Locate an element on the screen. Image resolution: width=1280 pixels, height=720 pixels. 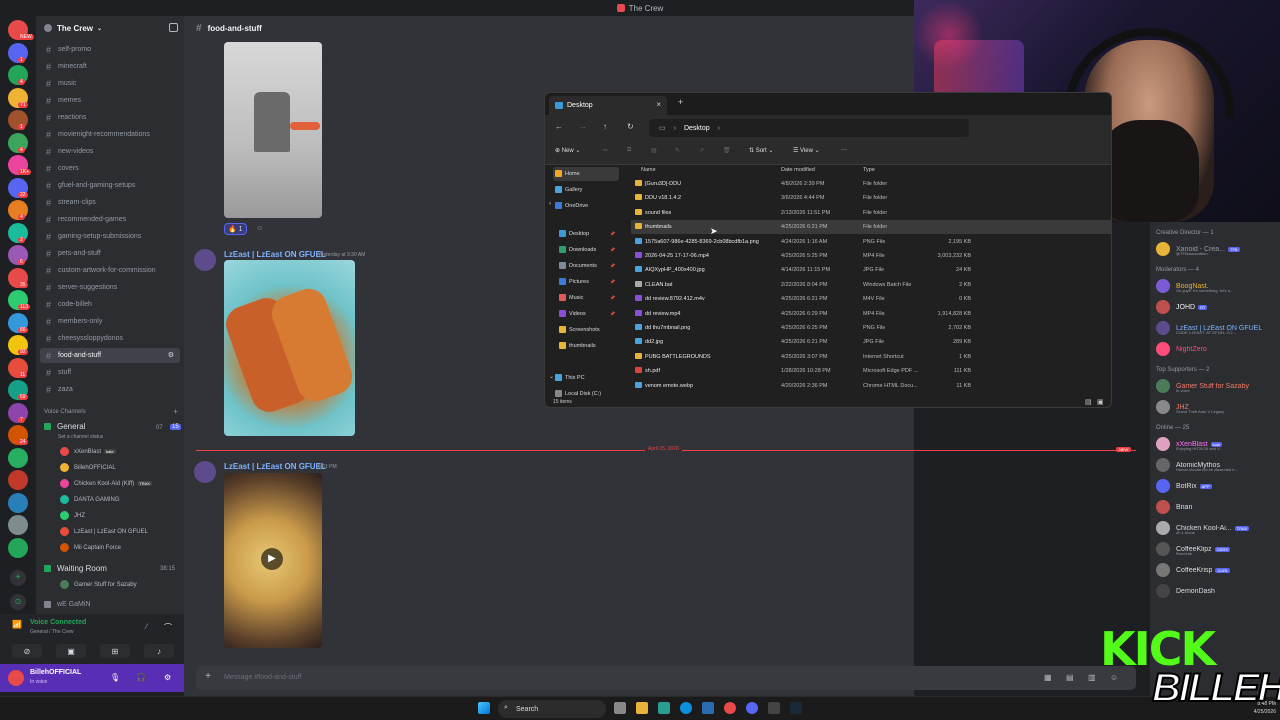
member-item: Gamer Stuff for Sazaby In voice is located at coordinates (1218, 386).